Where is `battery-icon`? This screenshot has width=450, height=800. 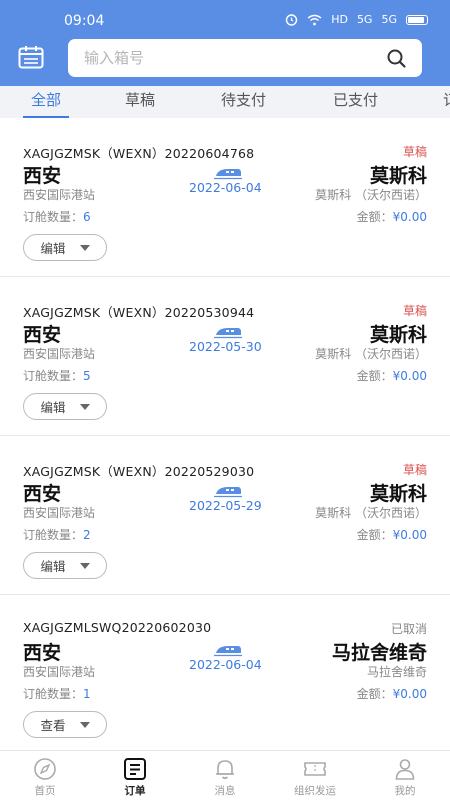 battery-icon is located at coordinates (417, 19).